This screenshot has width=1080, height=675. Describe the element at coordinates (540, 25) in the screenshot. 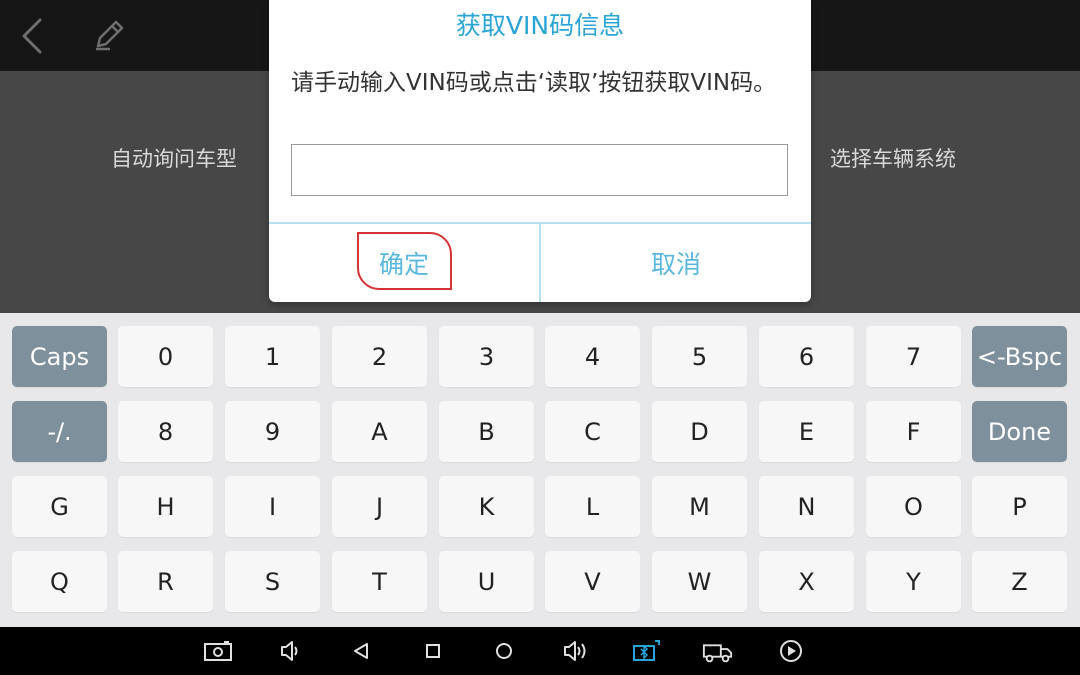

I see `dialog-title: 获取VIN码信息` at that location.